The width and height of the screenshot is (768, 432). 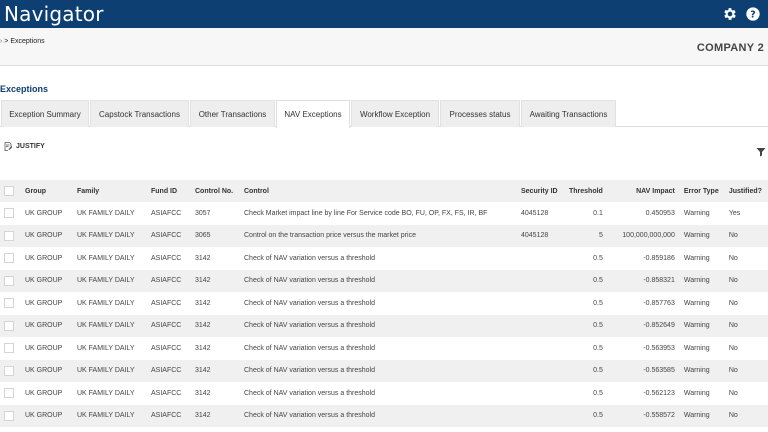 I want to click on cell-nav-impact: -0.859186, so click(x=659, y=258).